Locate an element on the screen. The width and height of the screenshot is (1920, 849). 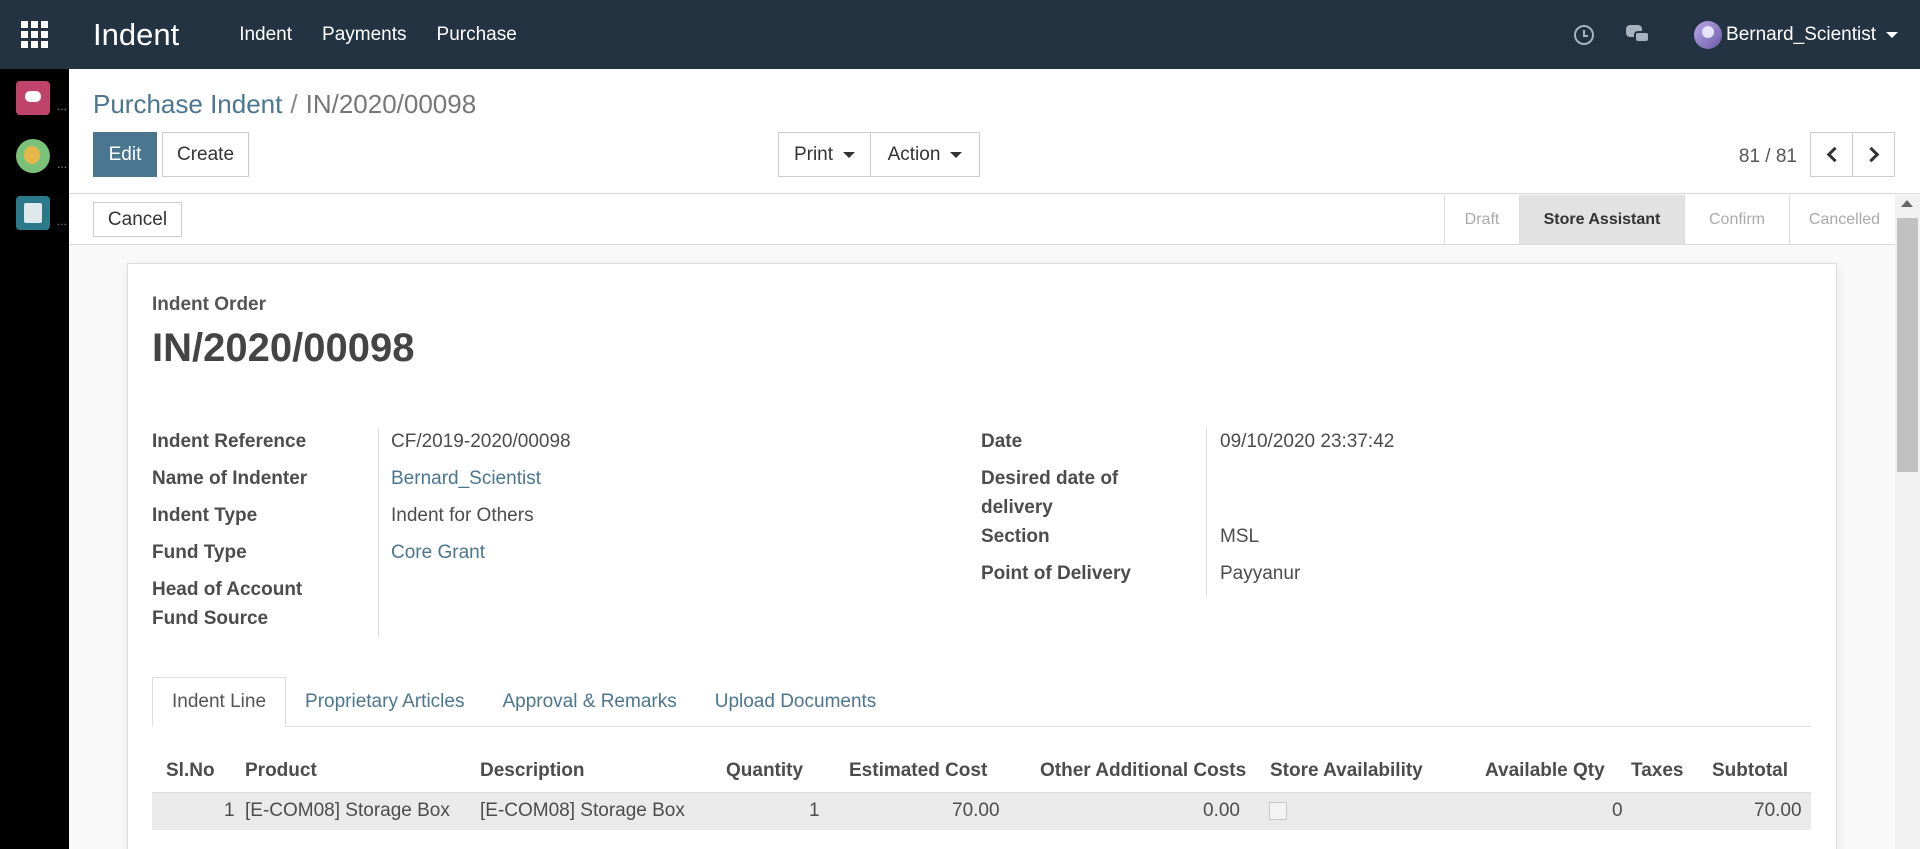
cell-slno: 1 is located at coordinates (229, 810).